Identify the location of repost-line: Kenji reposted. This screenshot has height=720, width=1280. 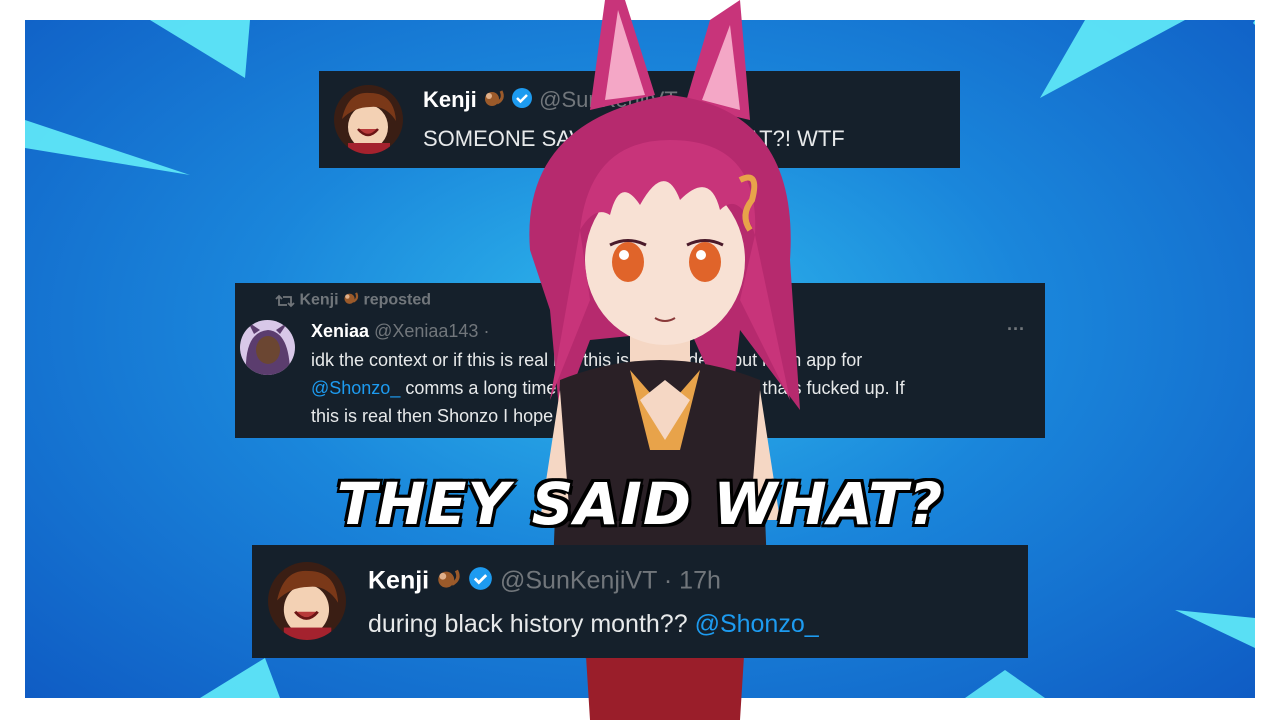
(353, 300).